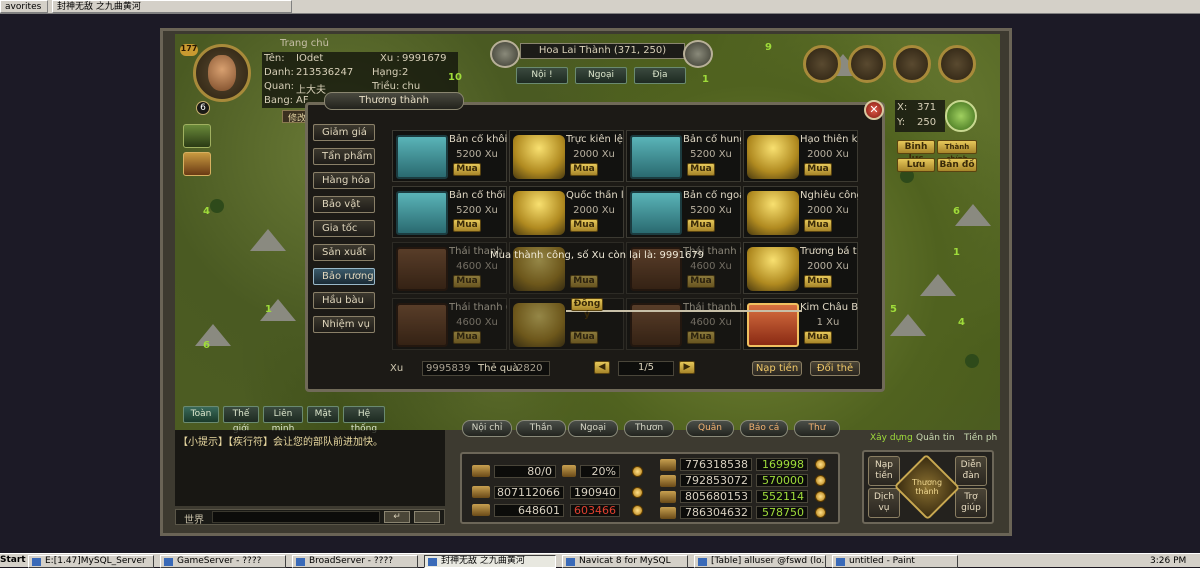 This screenshot has width=1200, height=568. What do you see at coordinates (344, 228) in the screenshot?
I see `category-speedup: Gia tốc` at bounding box center [344, 228].